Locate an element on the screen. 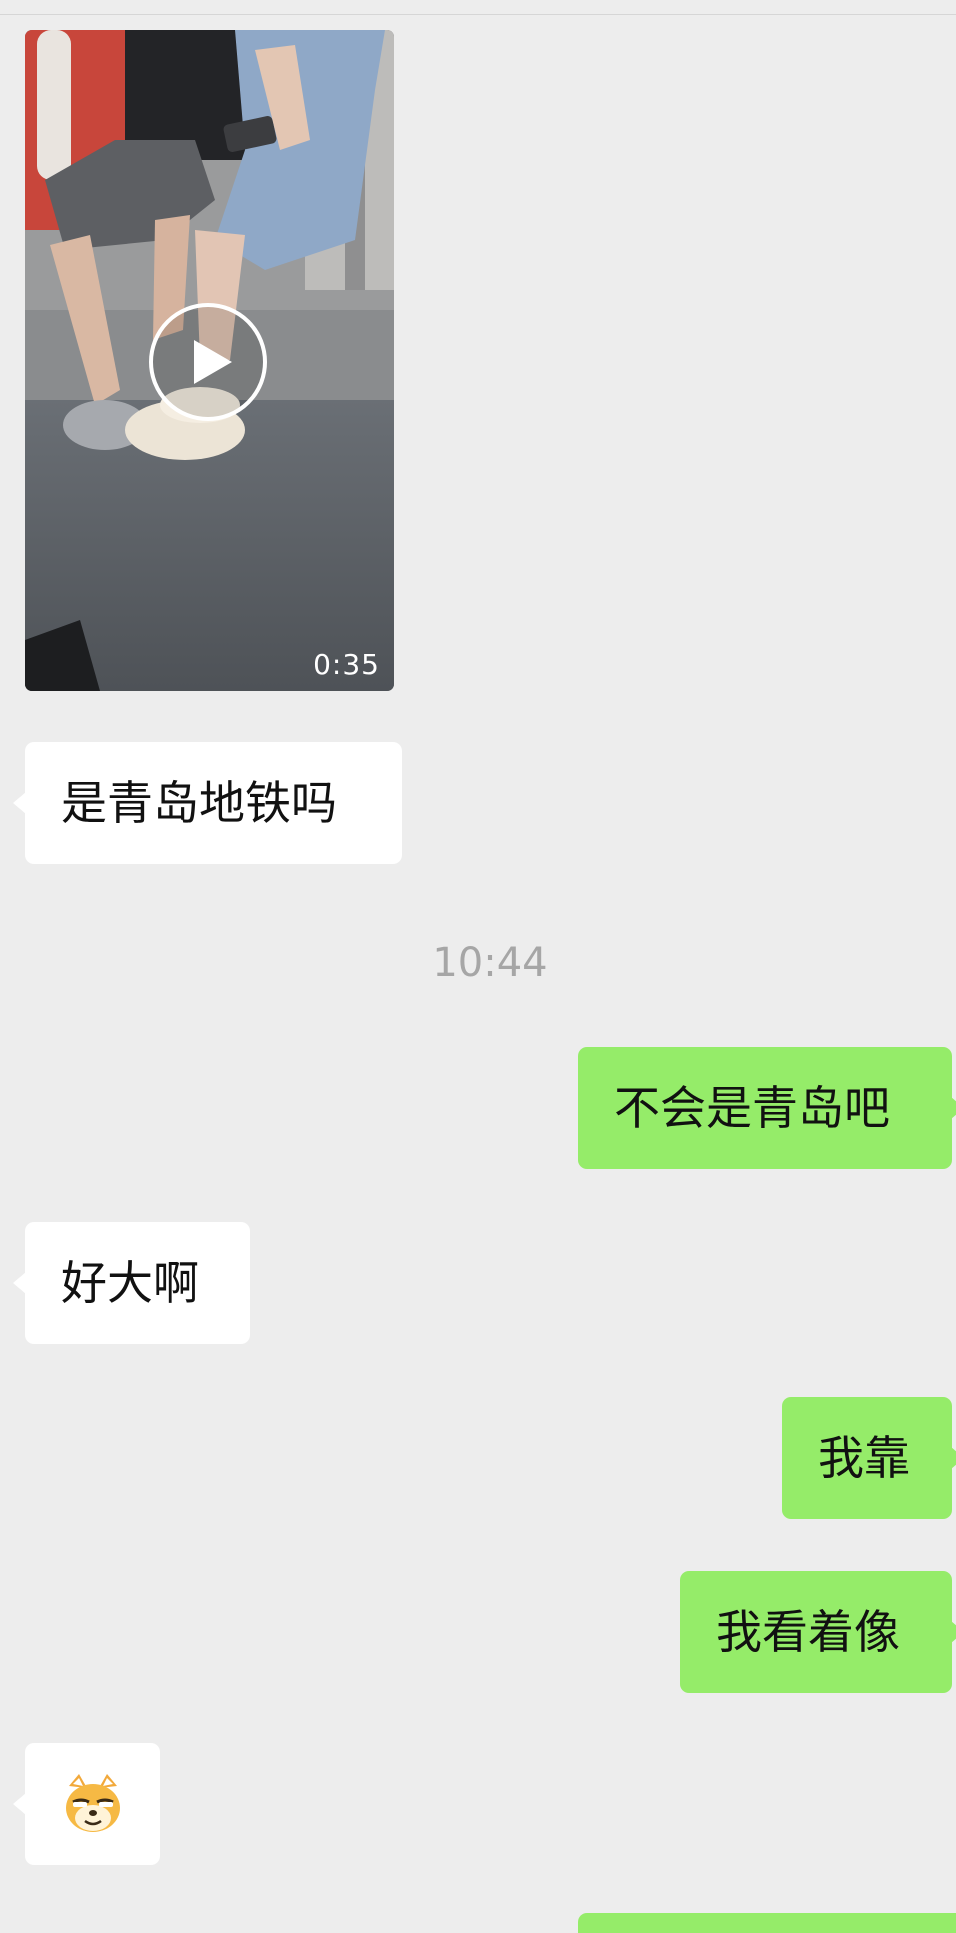 The height and width of the screenshot is (1933, 956). message-bubble-outgoing-partial is located at coordinates (767, 1923).